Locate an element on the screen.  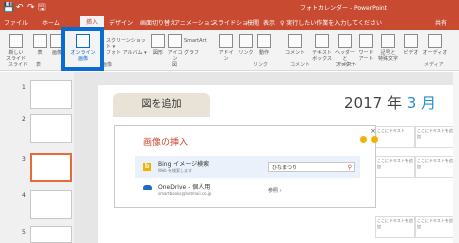
comment-label: コメント is located at coordinates (295, 53).